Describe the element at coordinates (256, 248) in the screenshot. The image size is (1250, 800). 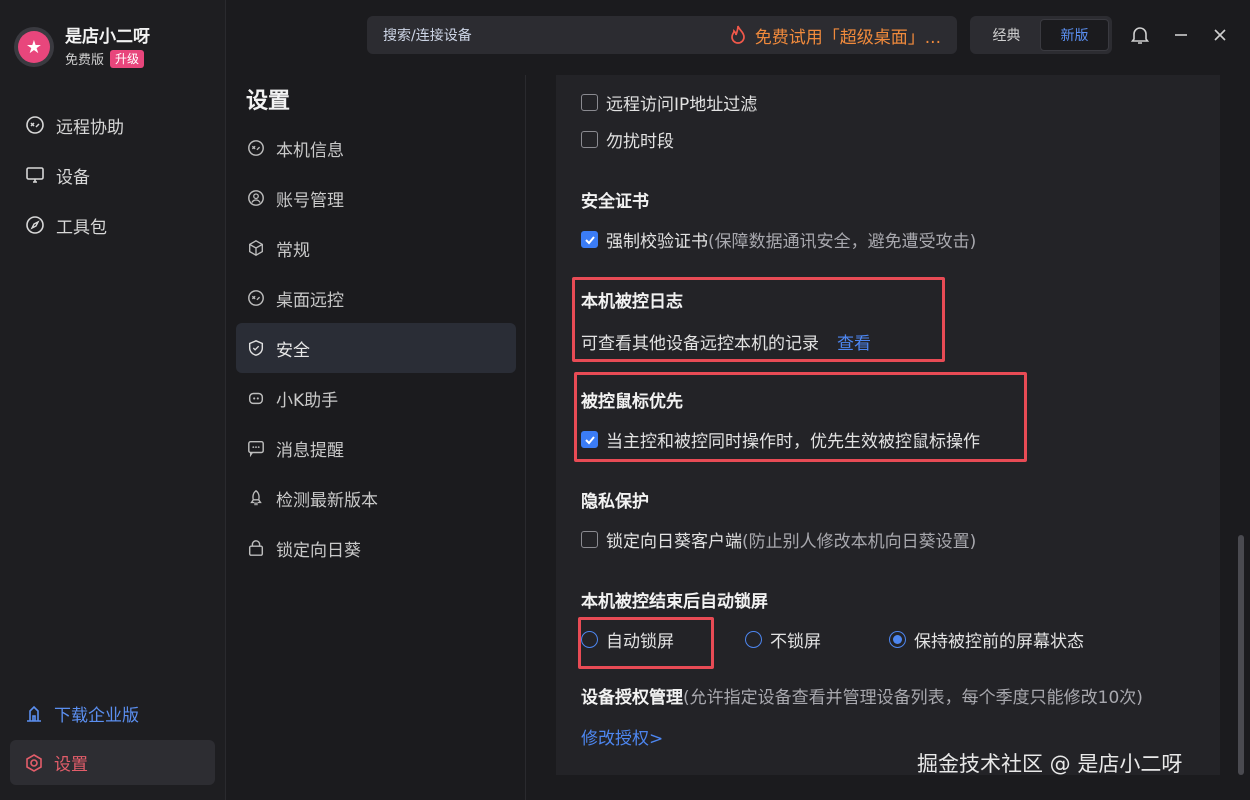
I see `cube-icon` at that location.